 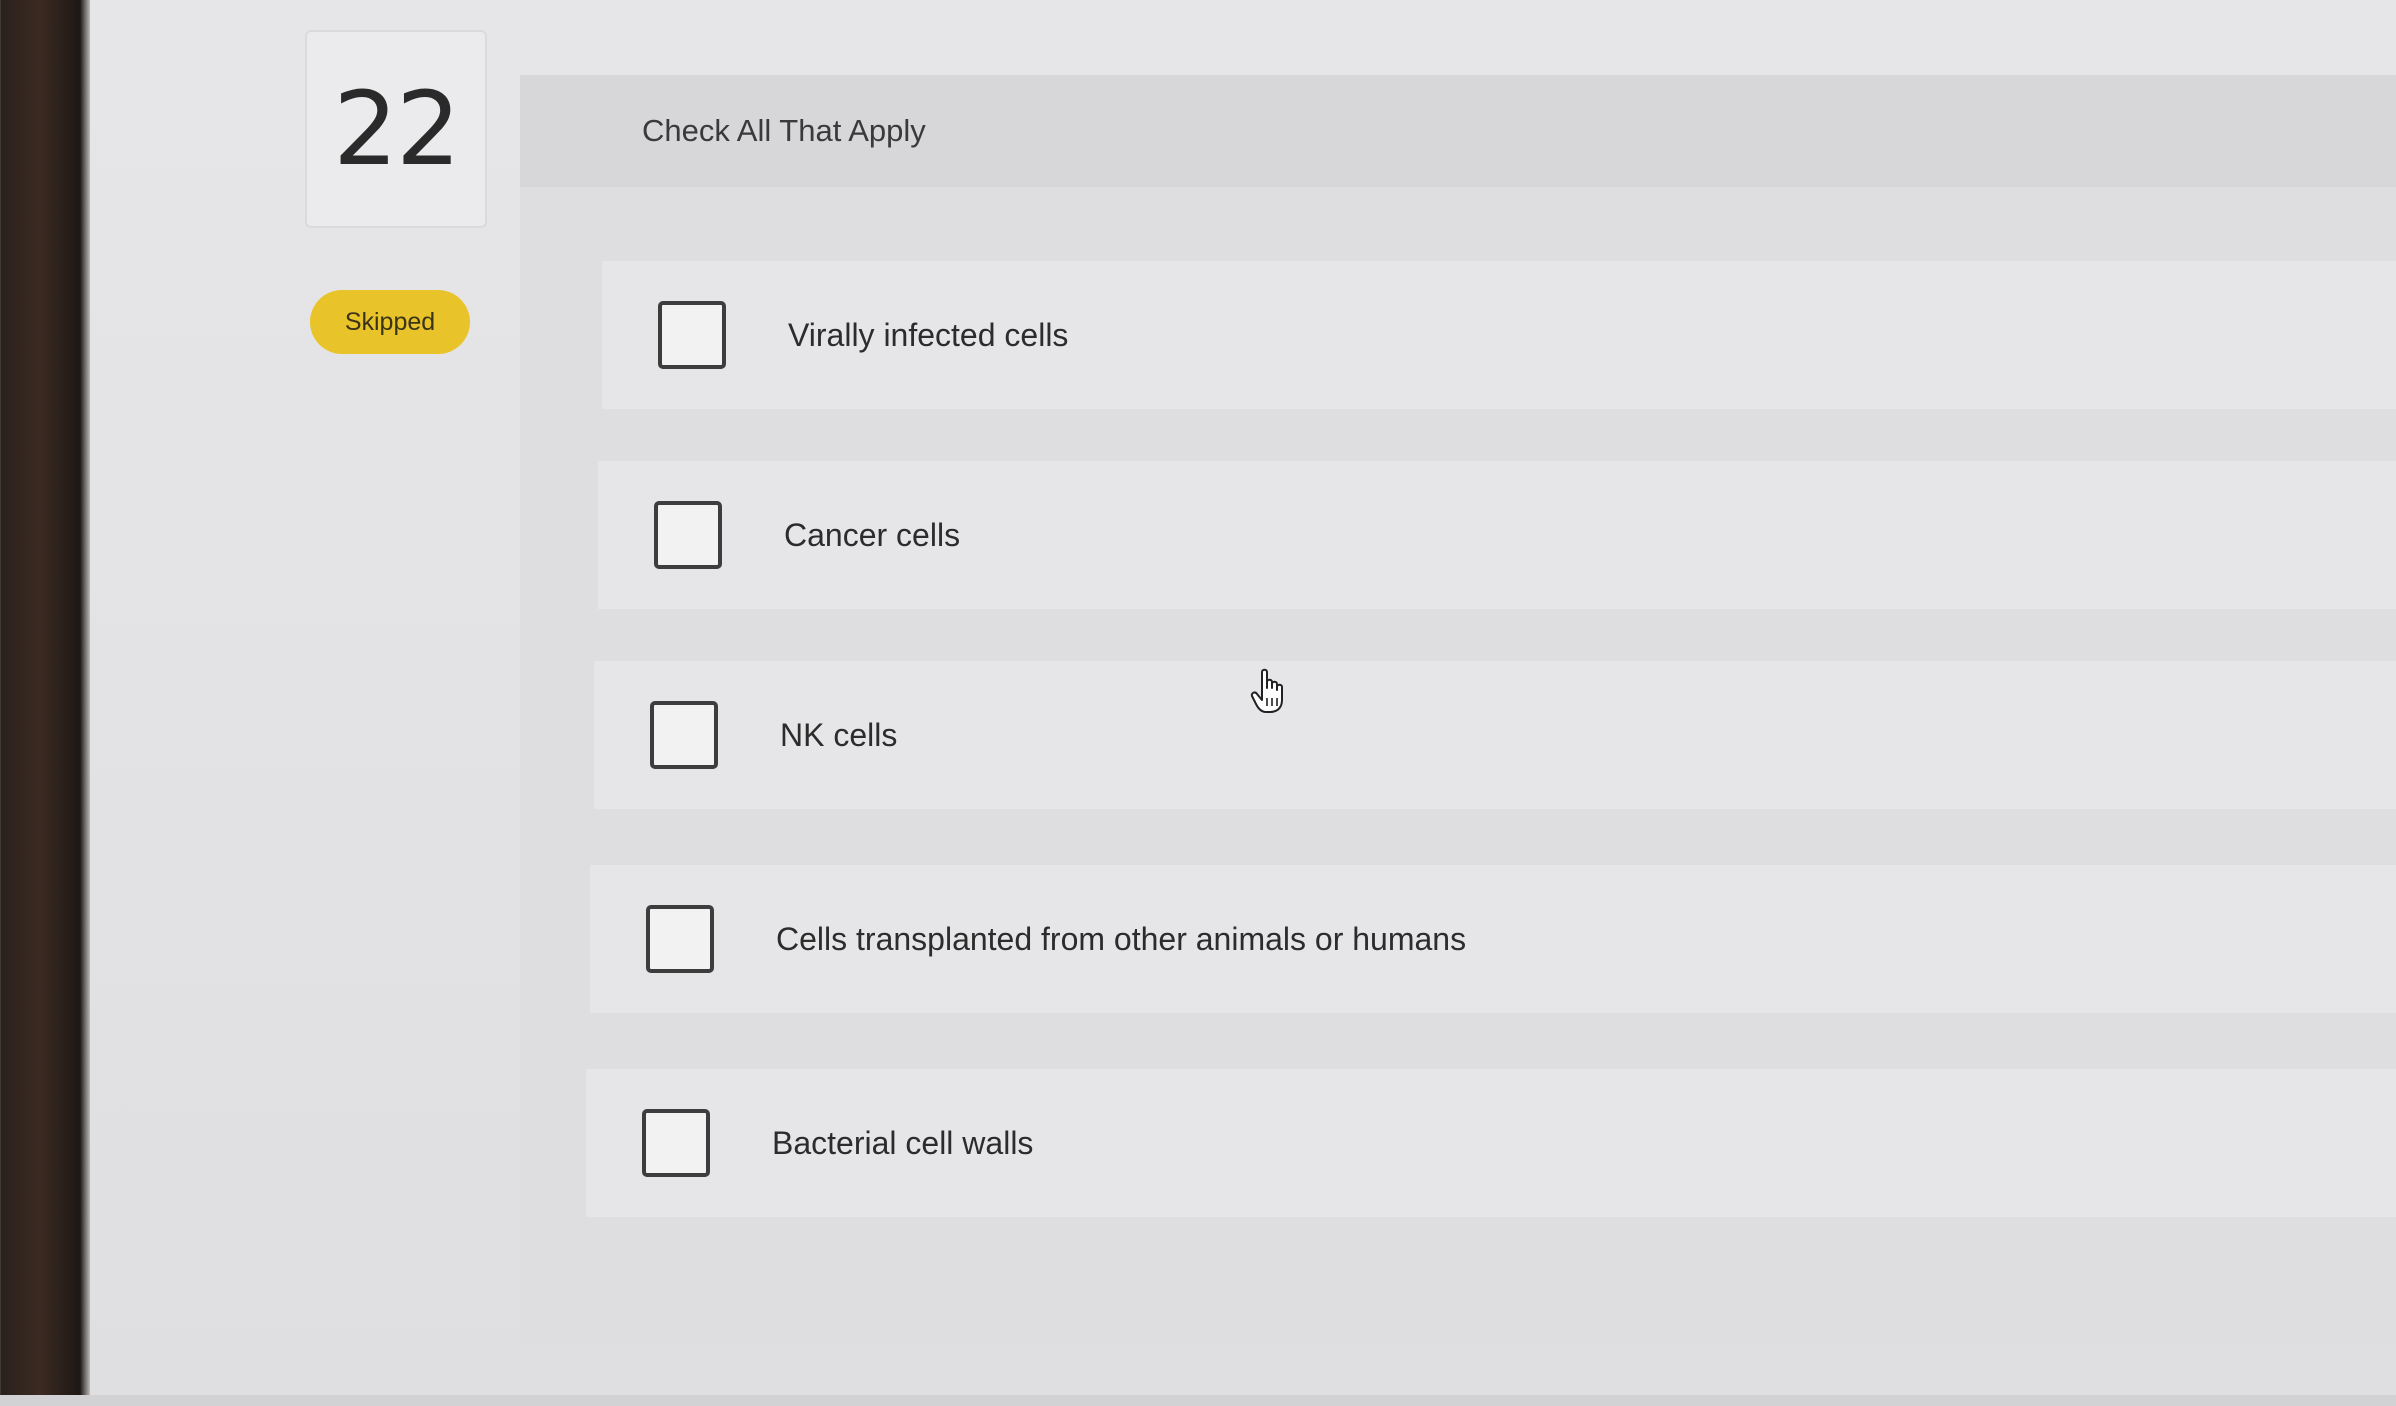 I want to click on question-number-box: 22, so click(x=396, y=129).